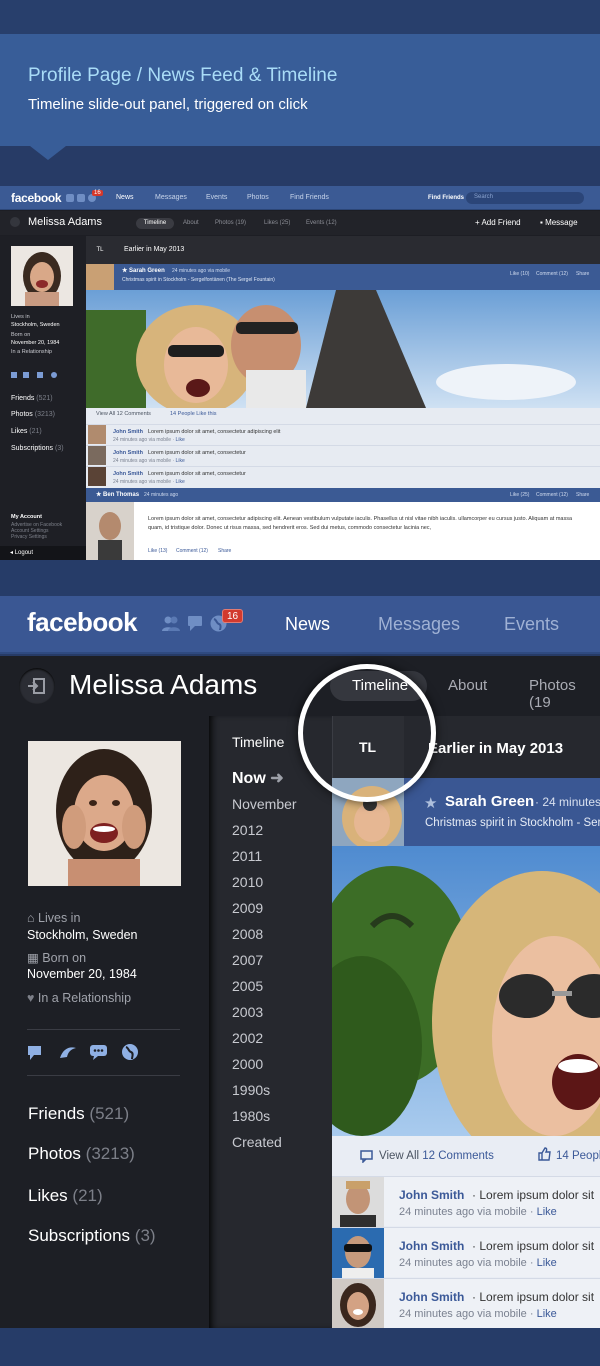 This screenshot has height=1366, width=600. Describe the element at coordinates (81, 198) in the screenshot. I see `small-messages-icon` at that location.